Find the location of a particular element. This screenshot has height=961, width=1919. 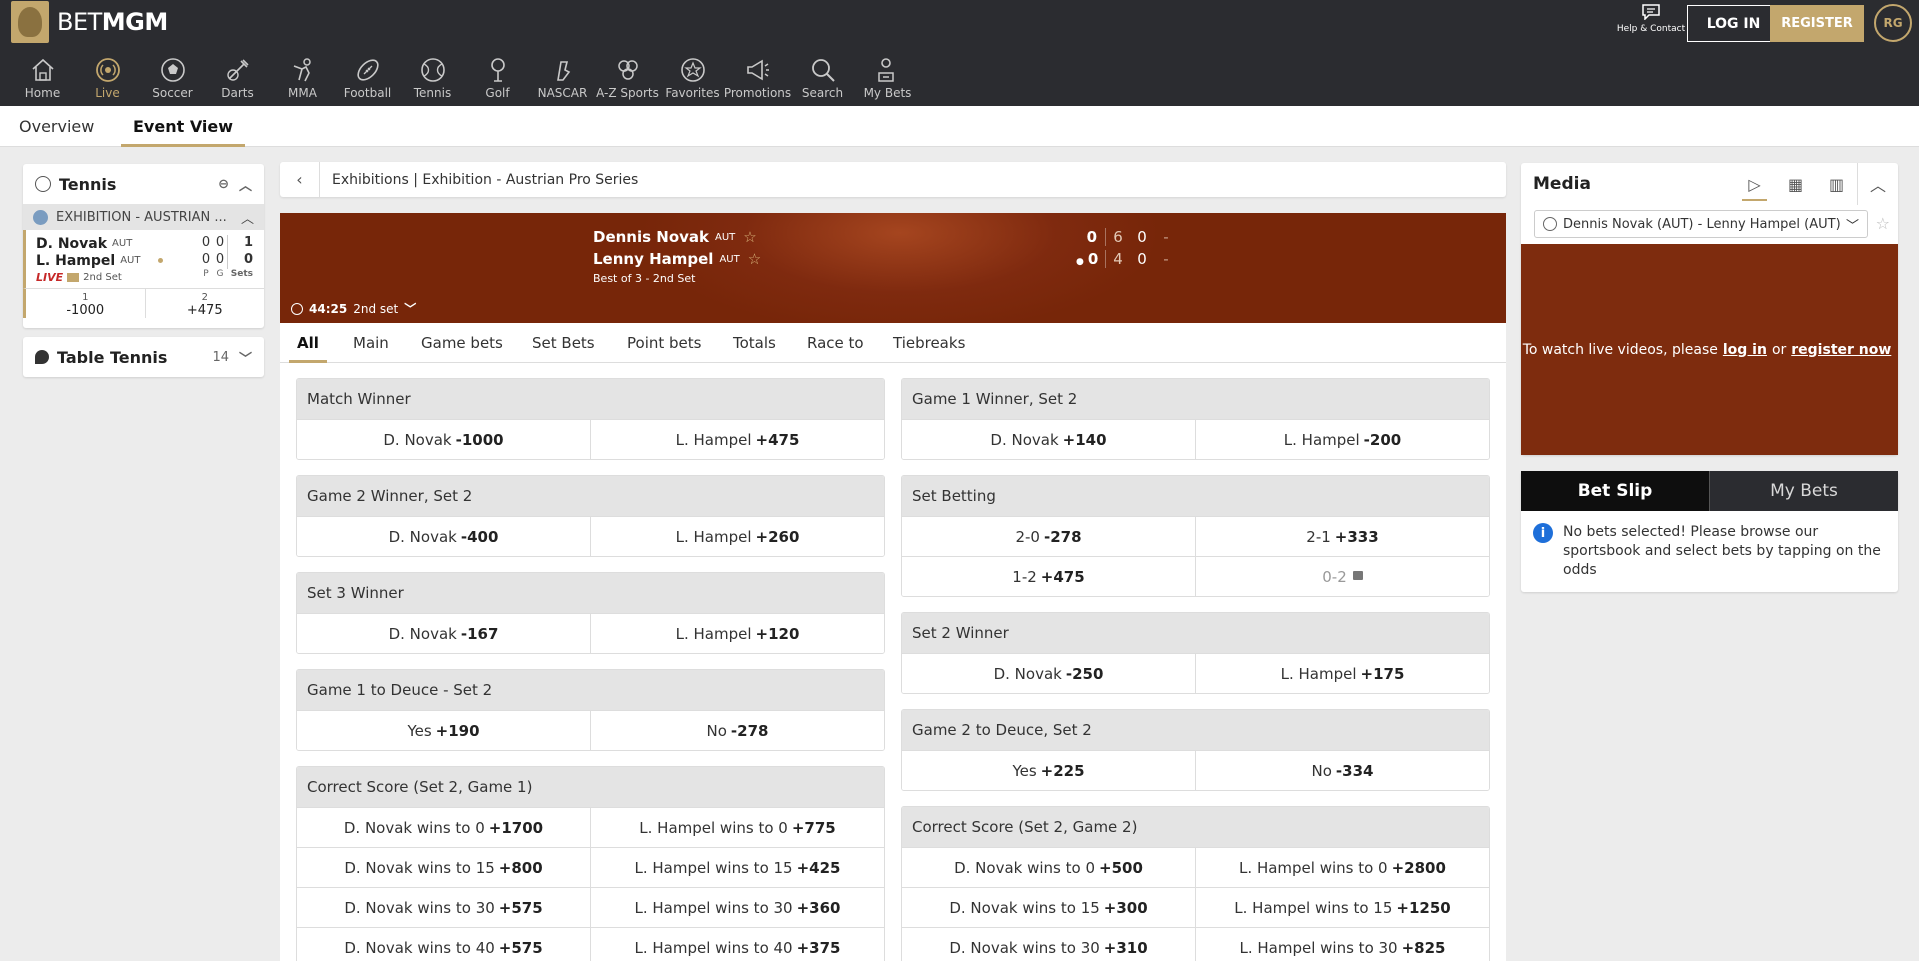

market-option: L. Hampel wins to 30 +825 is located at coordinates (1342, 944).